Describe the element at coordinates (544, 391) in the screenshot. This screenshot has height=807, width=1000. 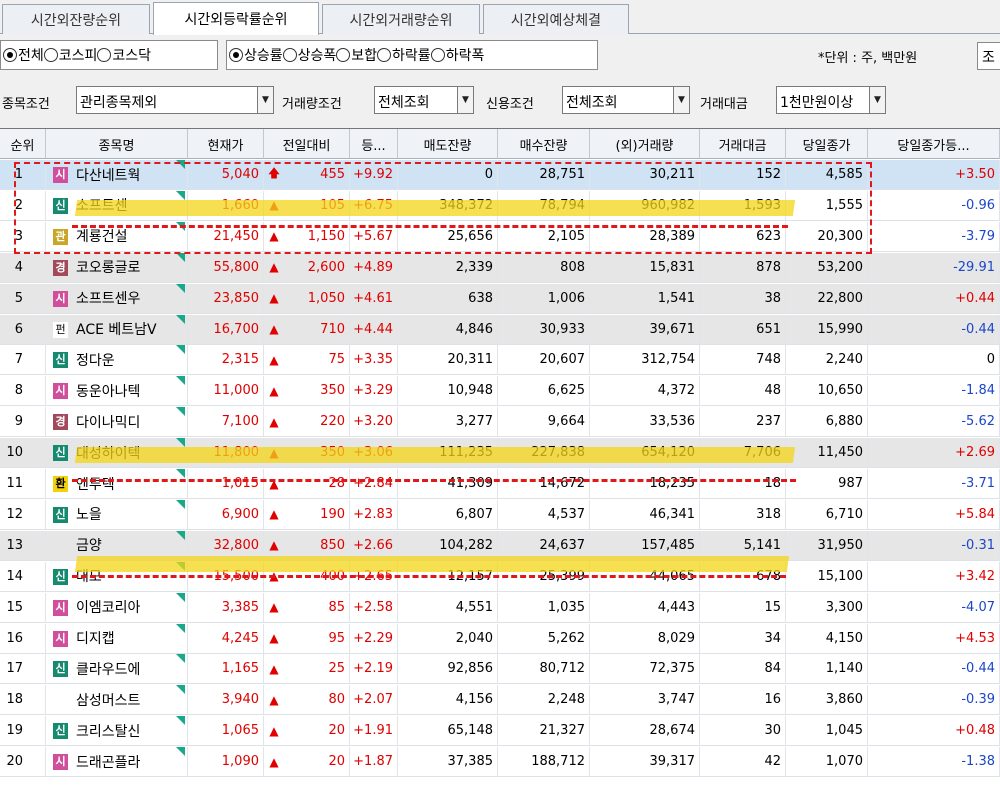
I see `buy-cell: 6,625` at that location.